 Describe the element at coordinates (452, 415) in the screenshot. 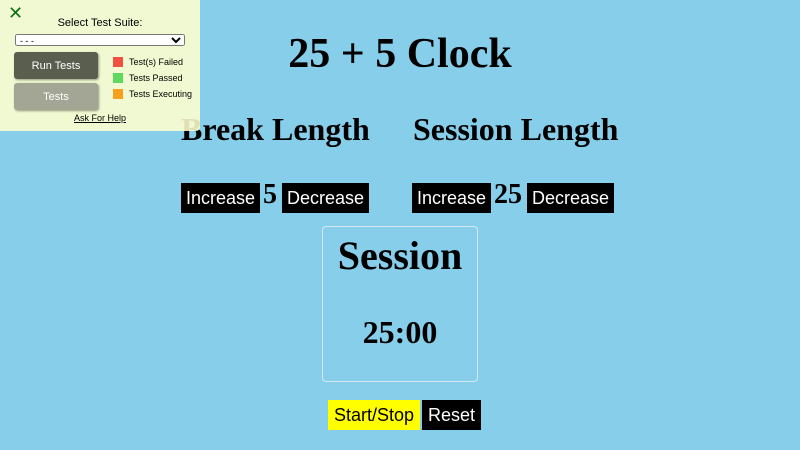

I see `reset-button: Reset` at that location.